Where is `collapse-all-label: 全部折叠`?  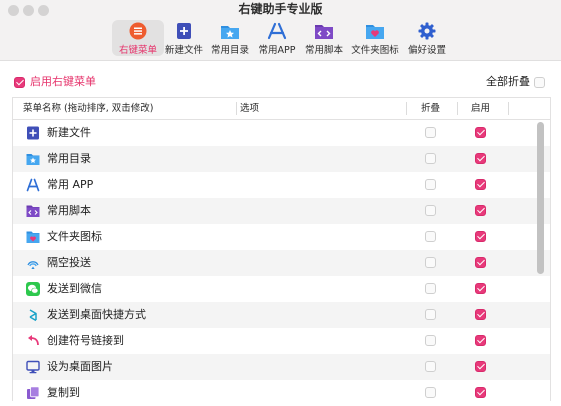
collapse-all-label: 全部折叠 is located at coordinates (508, 81).